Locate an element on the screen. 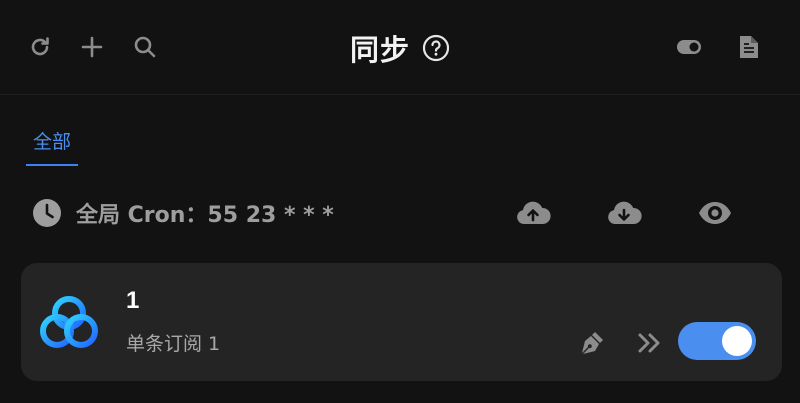 Image resolution: width=800 pixels, height=403 pixels. upload-button is located at coordinates (533, 213).